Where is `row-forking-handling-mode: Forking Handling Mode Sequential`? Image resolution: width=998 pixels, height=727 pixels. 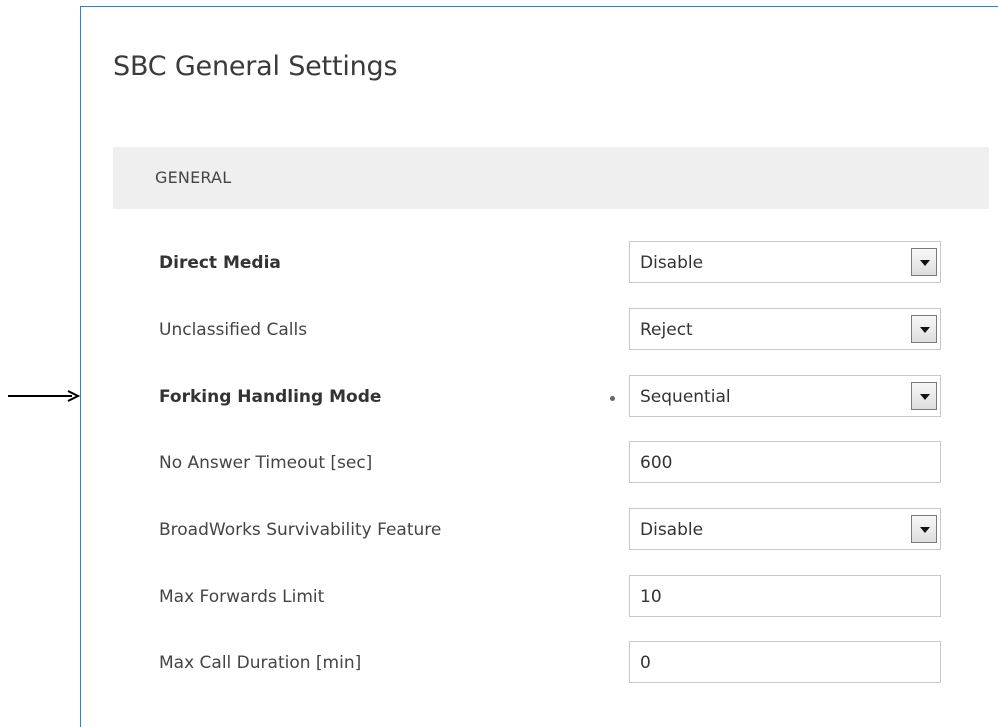 row-forking-handling-mode: Forking Handling Mode Sequential is located at coordinates (539, 398).